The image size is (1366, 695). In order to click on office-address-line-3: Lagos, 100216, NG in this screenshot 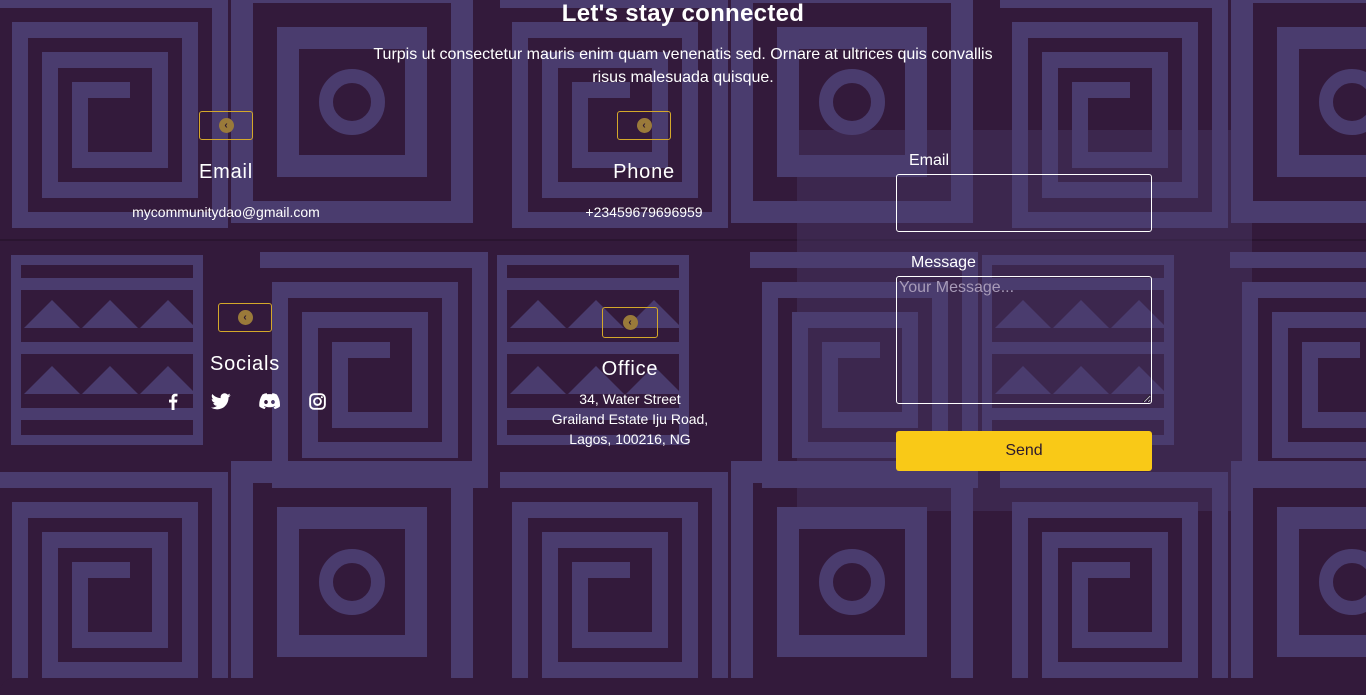, I will do `click(630, 439)`.